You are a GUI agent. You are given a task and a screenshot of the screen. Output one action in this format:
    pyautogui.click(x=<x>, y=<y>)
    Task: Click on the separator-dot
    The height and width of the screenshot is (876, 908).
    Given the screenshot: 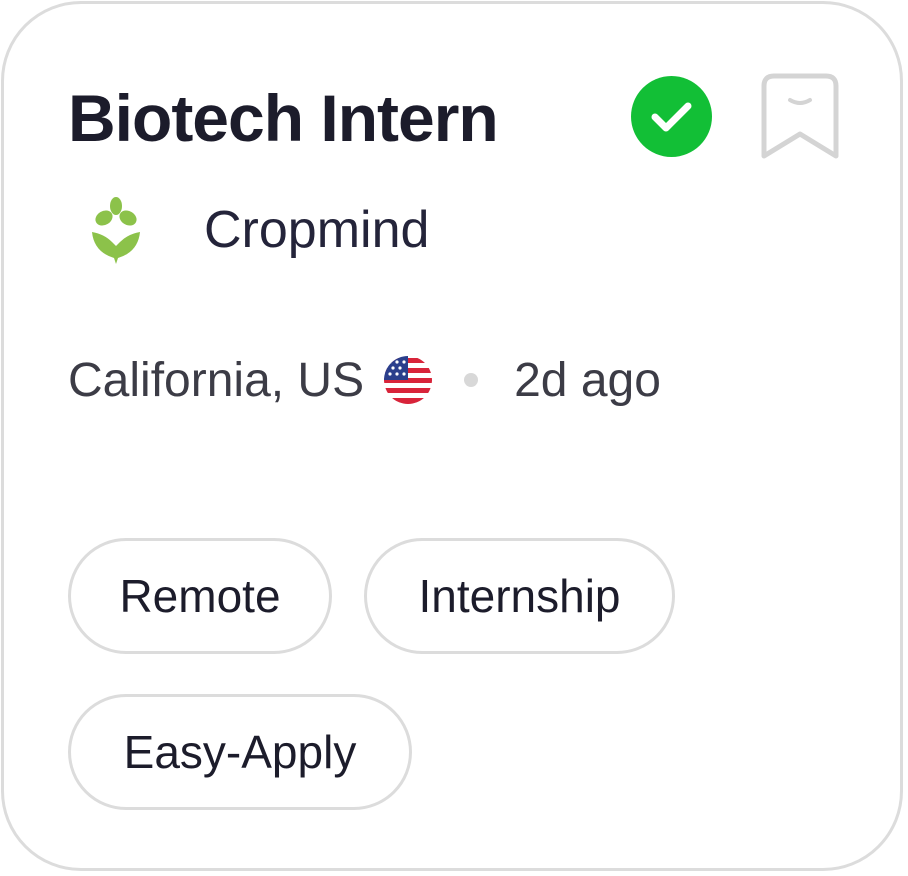 What is the action you would take?
    pyautogui.click(x=471, y=380)
    